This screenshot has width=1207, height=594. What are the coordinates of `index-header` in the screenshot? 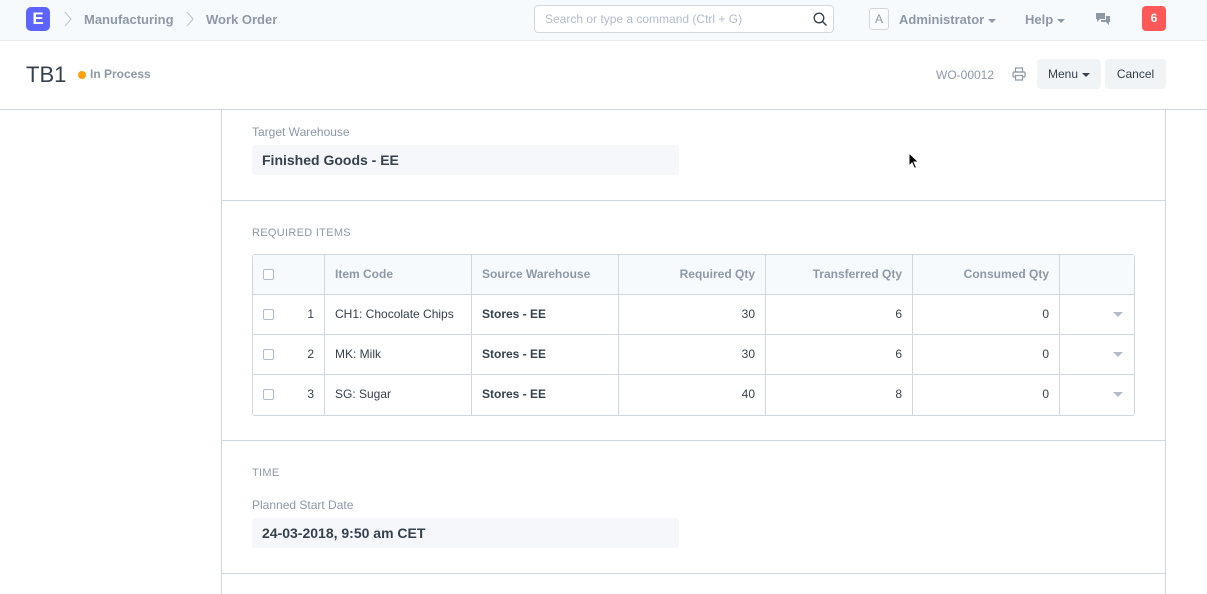 It's located at (305, 274).